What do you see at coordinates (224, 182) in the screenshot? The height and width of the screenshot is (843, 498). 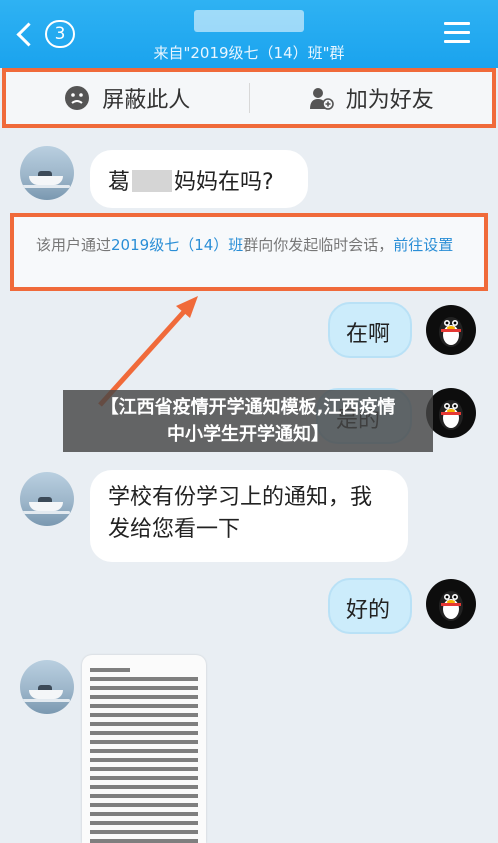 I see `message-text-suffix: 妈妈在吗?` at bounding box center [224, 182].